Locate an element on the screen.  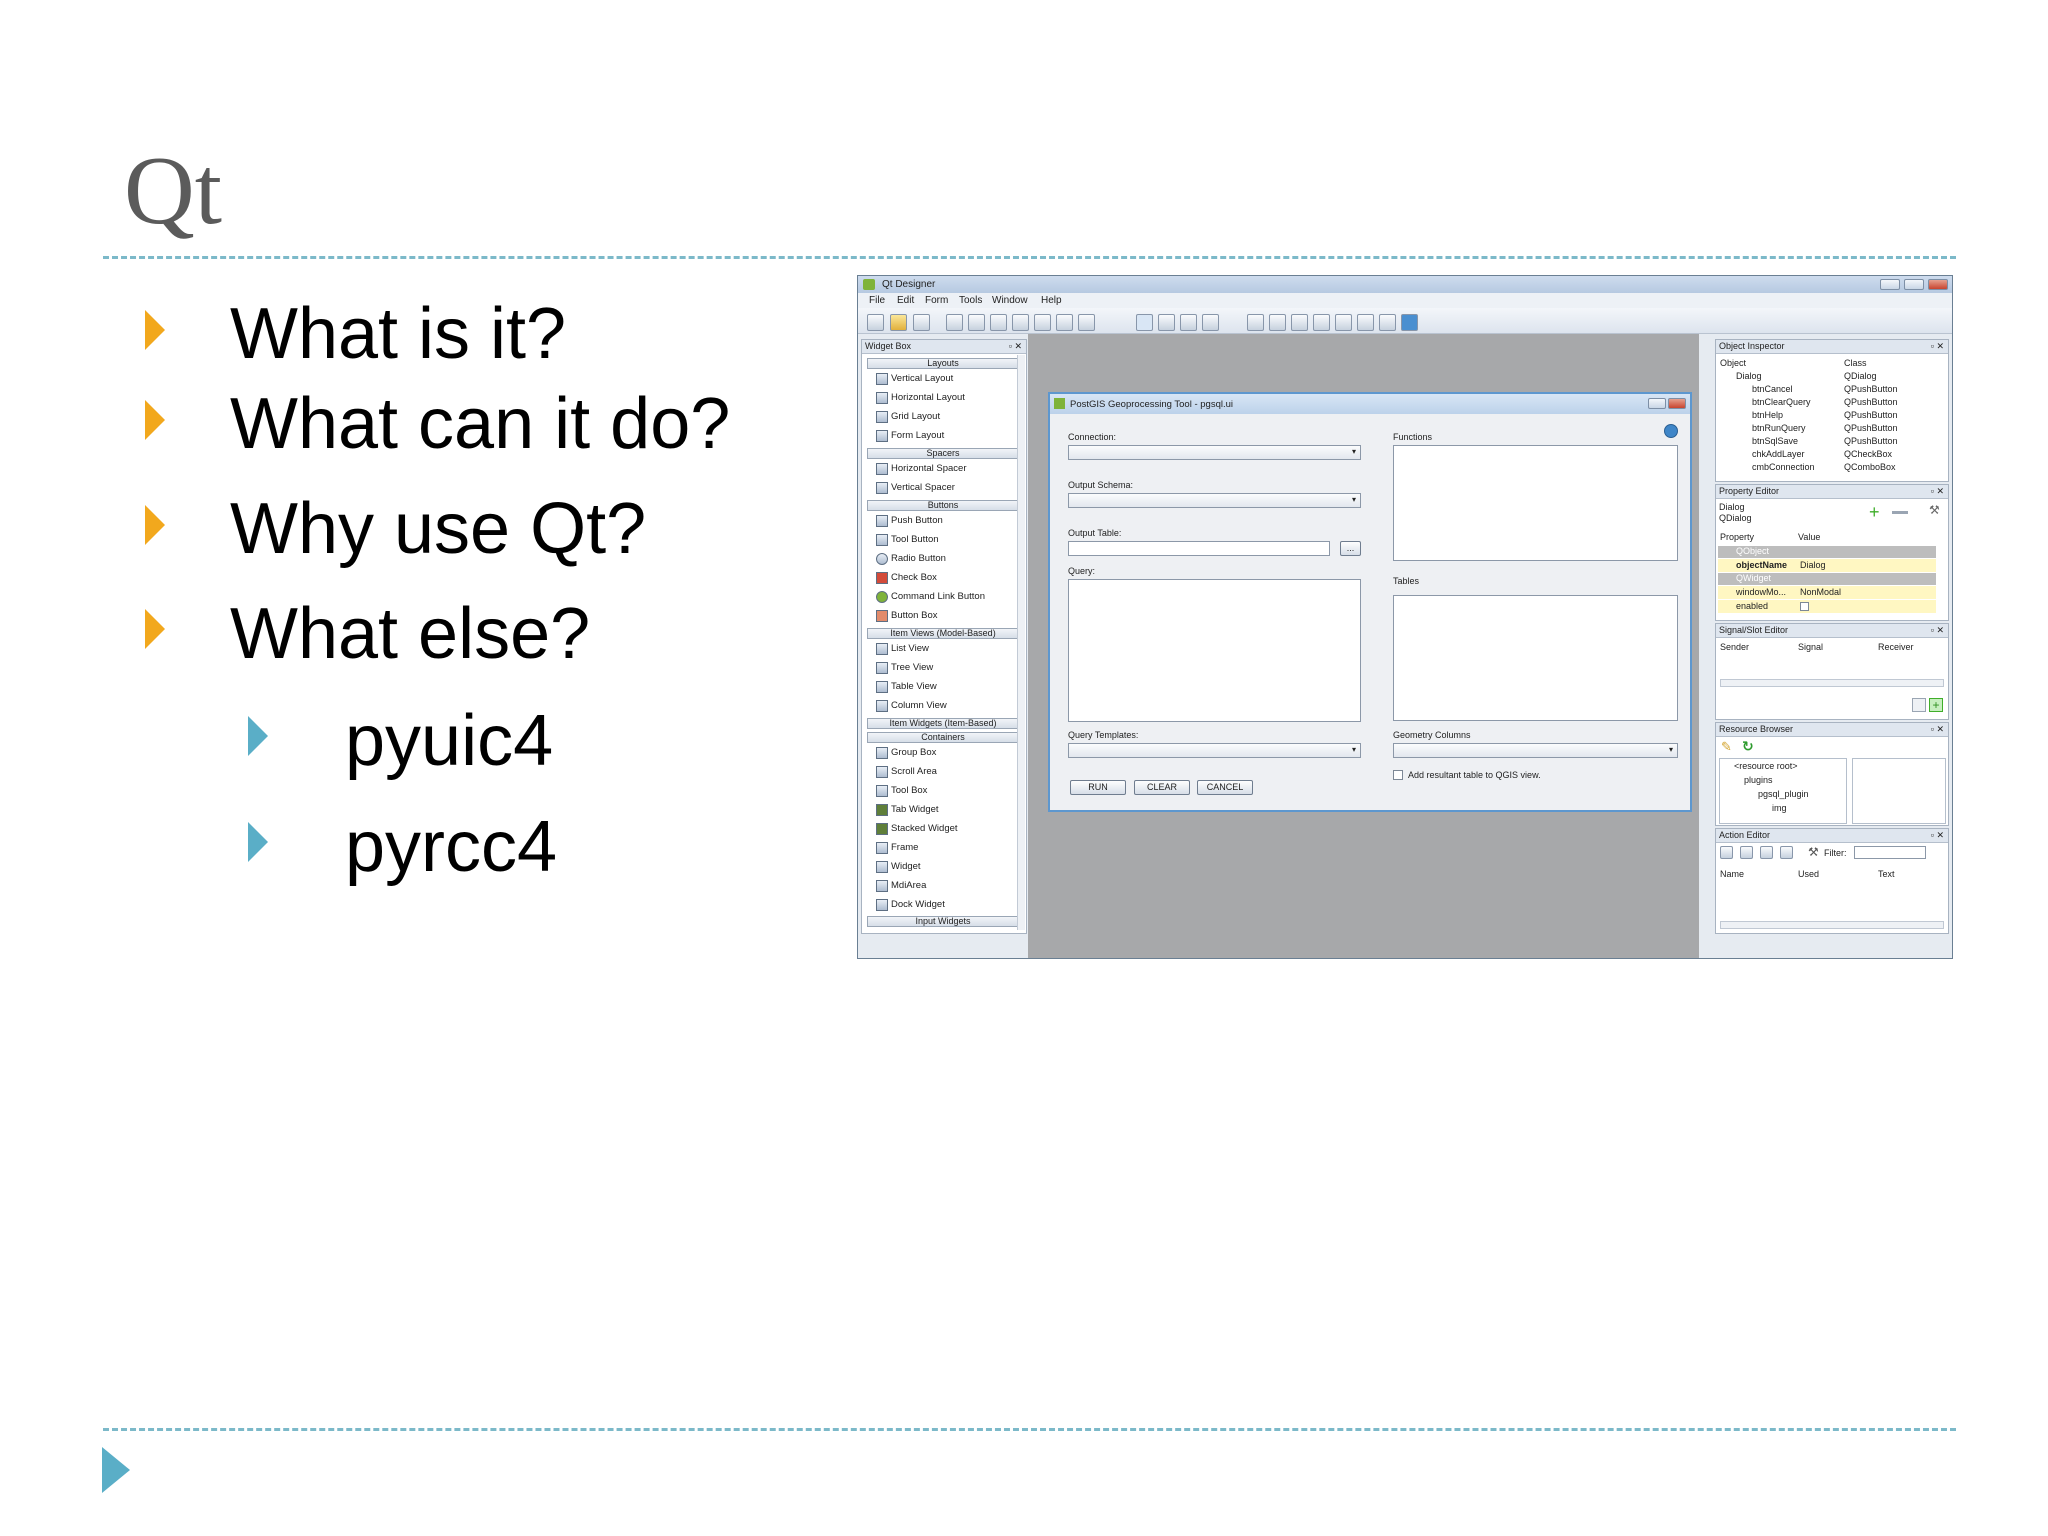
group-qobject: QObject is located at coordinates (1827, 552).